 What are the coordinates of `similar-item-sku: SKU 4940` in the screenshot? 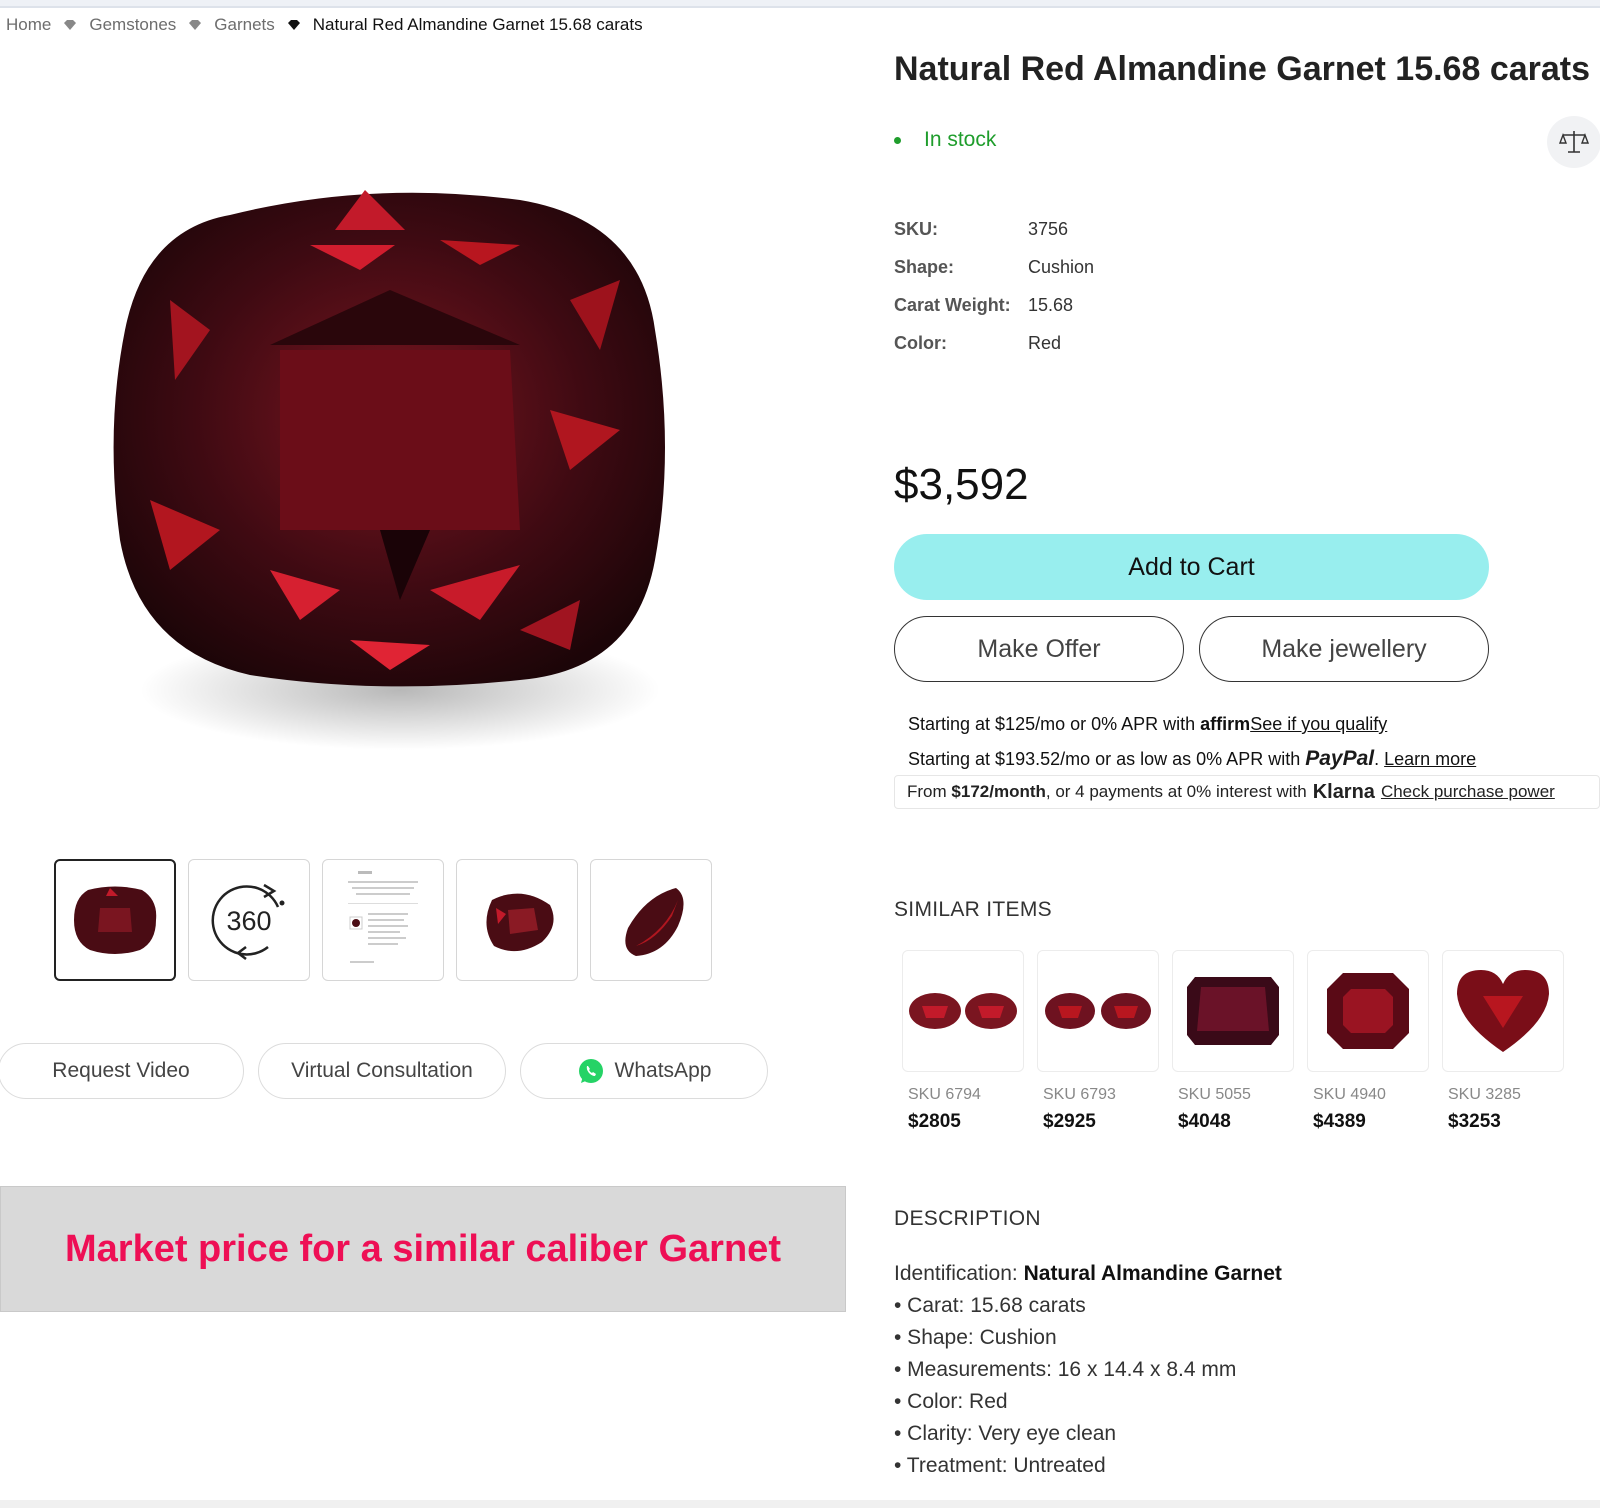 It's located at (1349, 1094).